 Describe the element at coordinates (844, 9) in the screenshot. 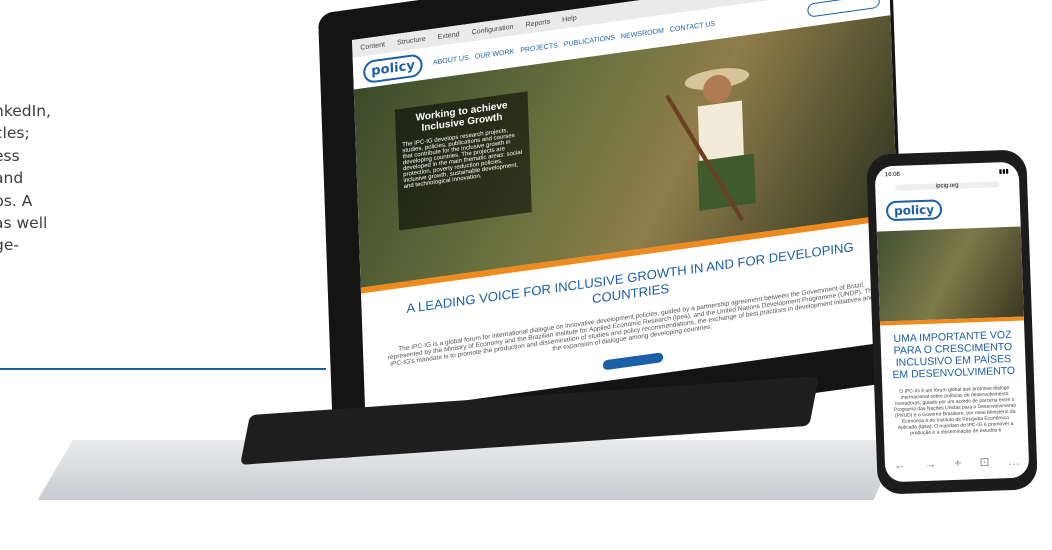

I see `search-input` at that location.